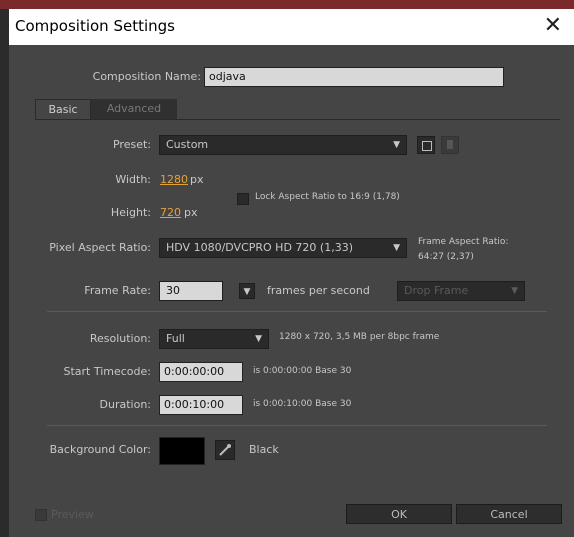 The image size is (574, 537). Describe the element at coordinates (247, 291) in the screenshot. I see `frame-rate-dropdown: ▼` at that location.